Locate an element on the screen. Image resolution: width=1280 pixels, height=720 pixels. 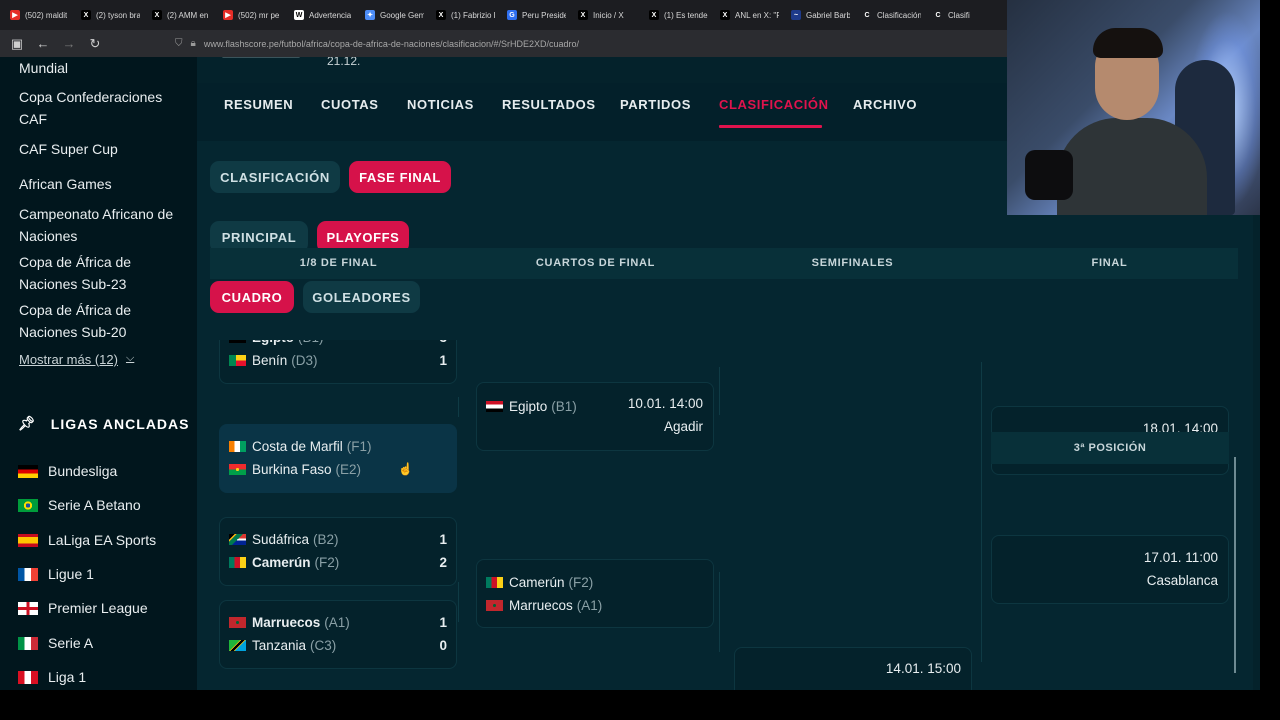
browser-nav-controls: ▣ ← → ↻ is located at coordinates (87, 44).